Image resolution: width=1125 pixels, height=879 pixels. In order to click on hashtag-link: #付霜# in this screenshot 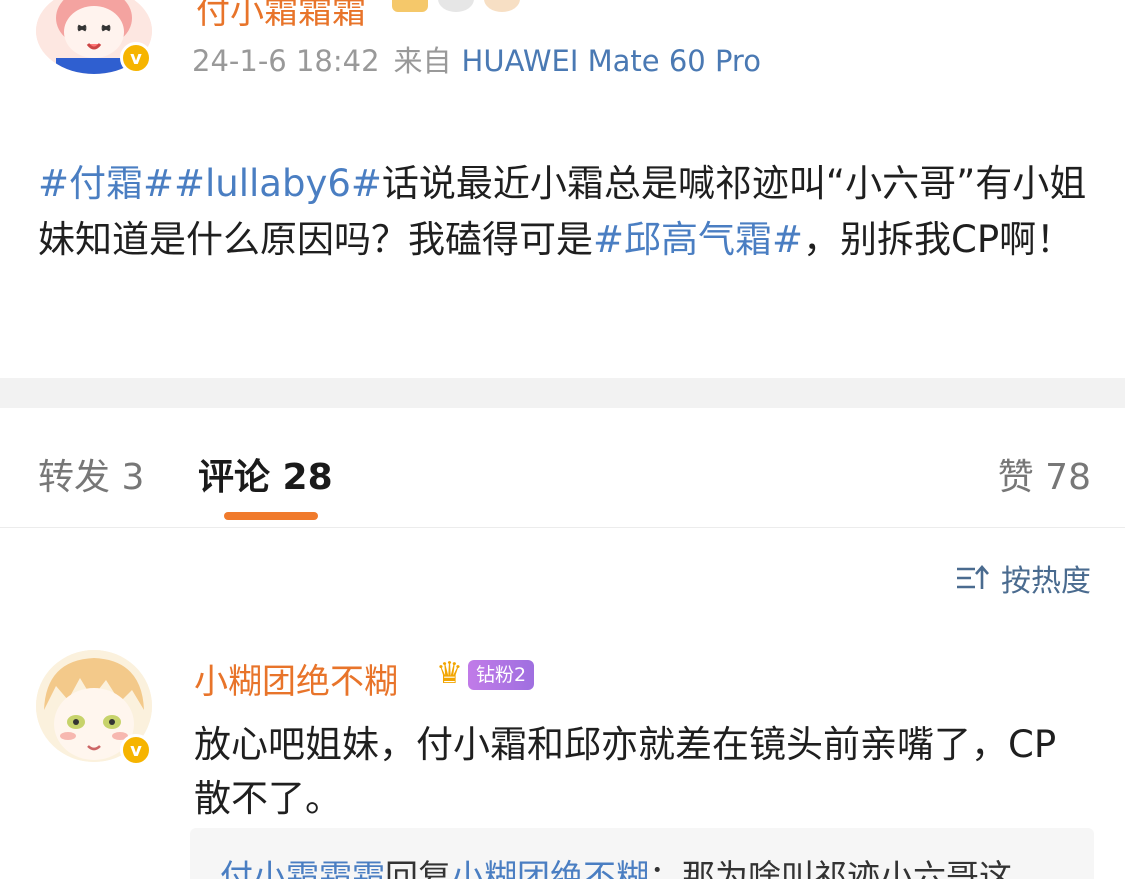, I will do `click(106, 183)`.